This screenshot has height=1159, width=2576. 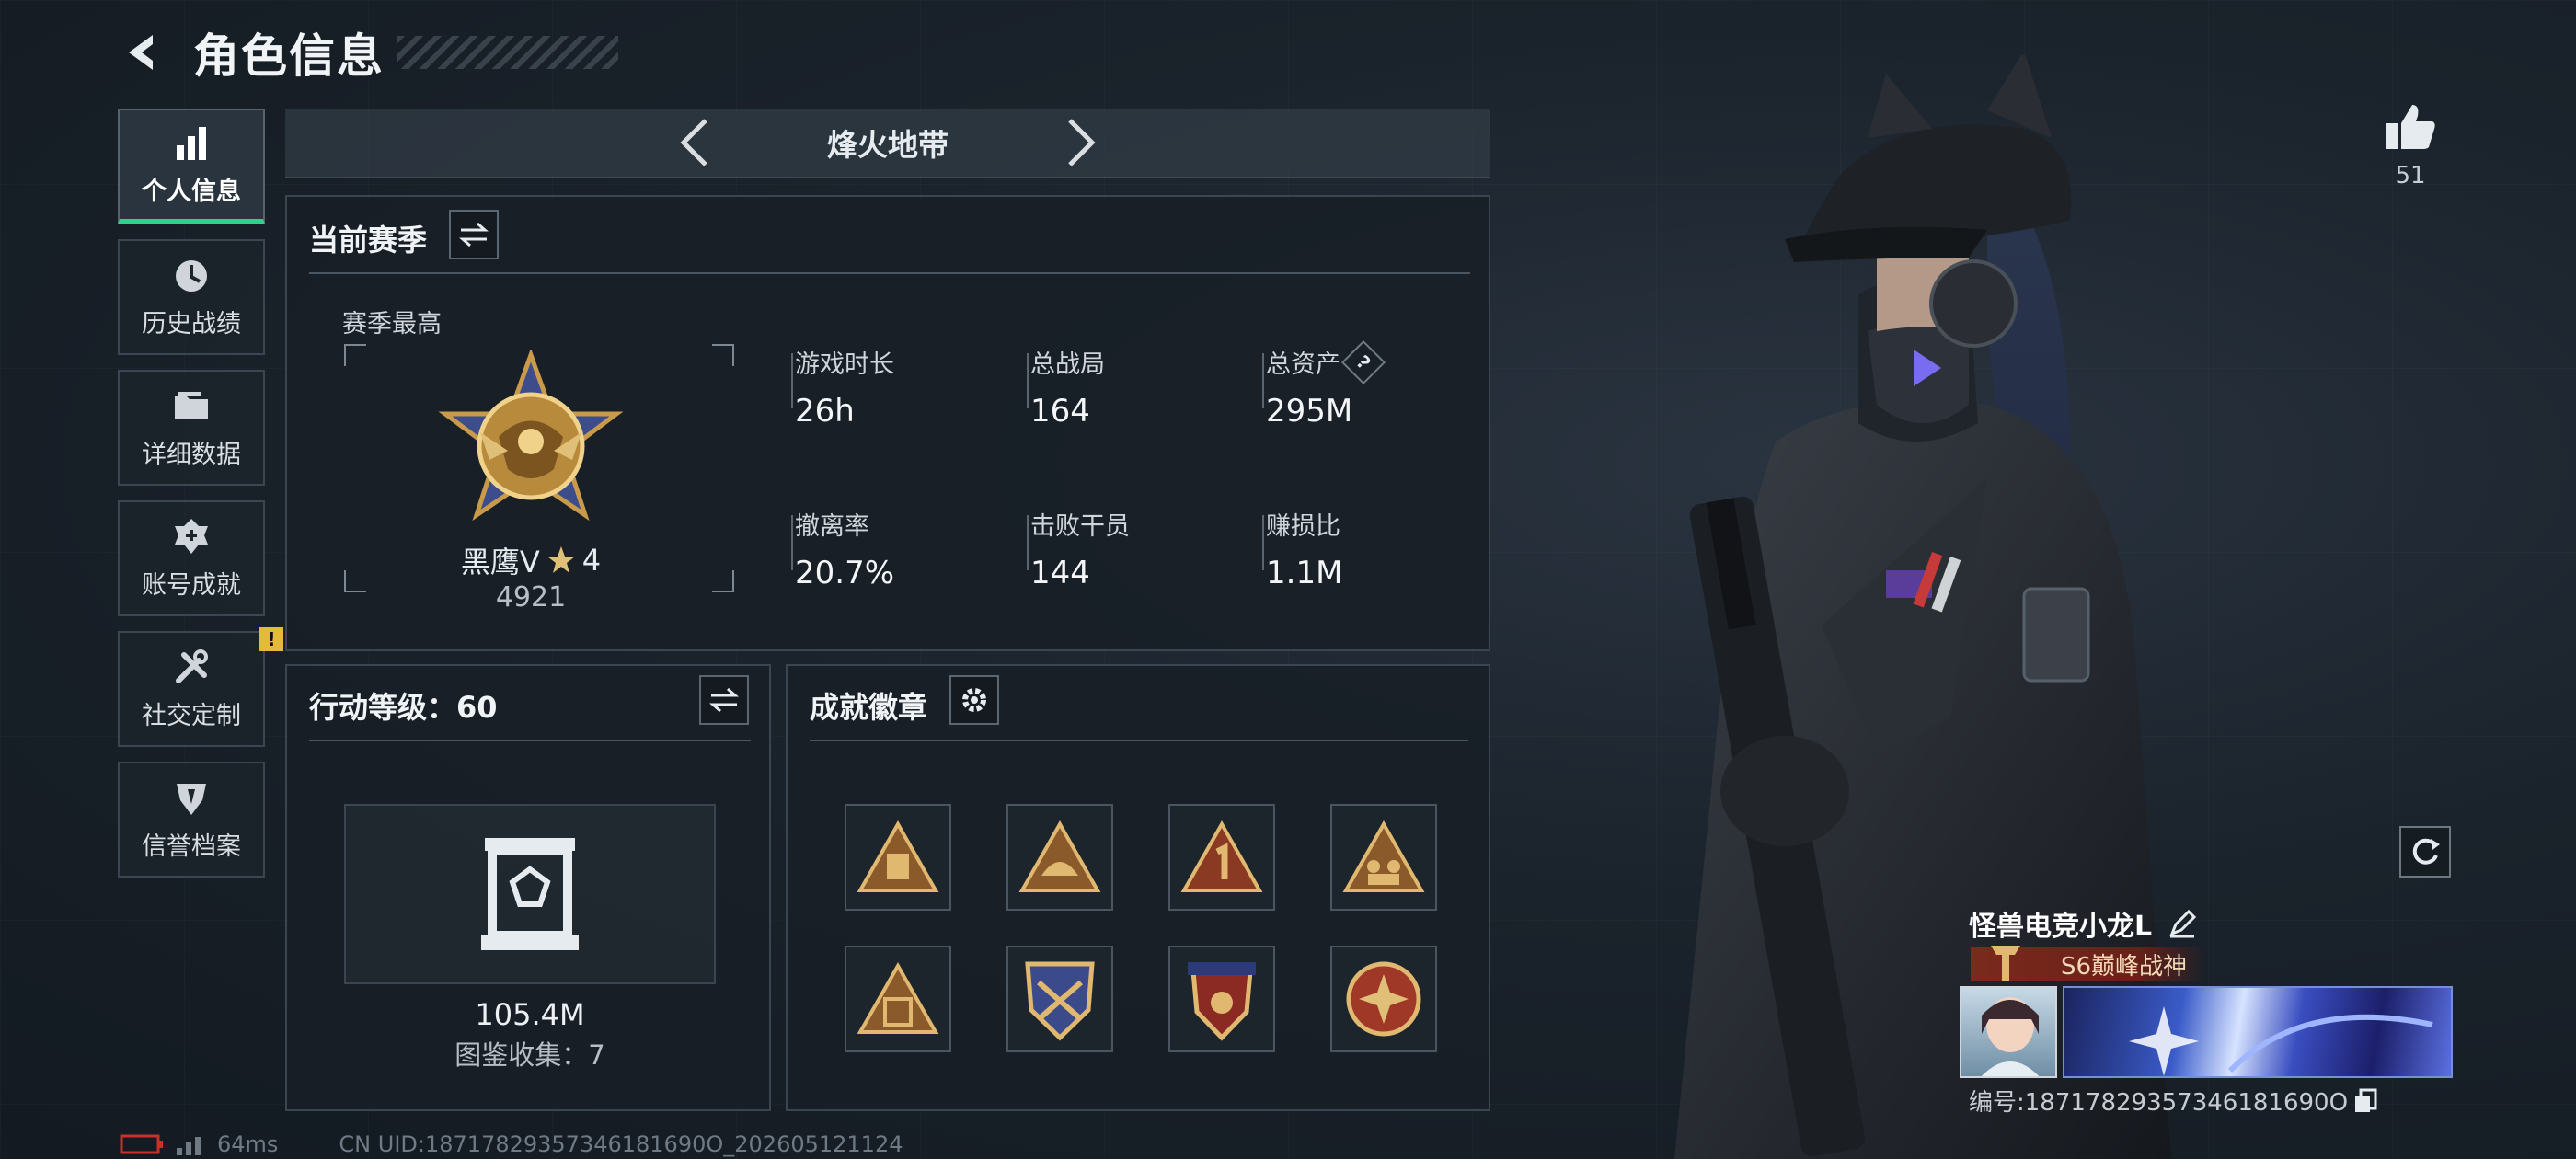 I want to click on sidebar: 个人信息 历史战绩 详细数据 账号成就 社交定制 ! 信誉档案, so click(x=200, y=500).